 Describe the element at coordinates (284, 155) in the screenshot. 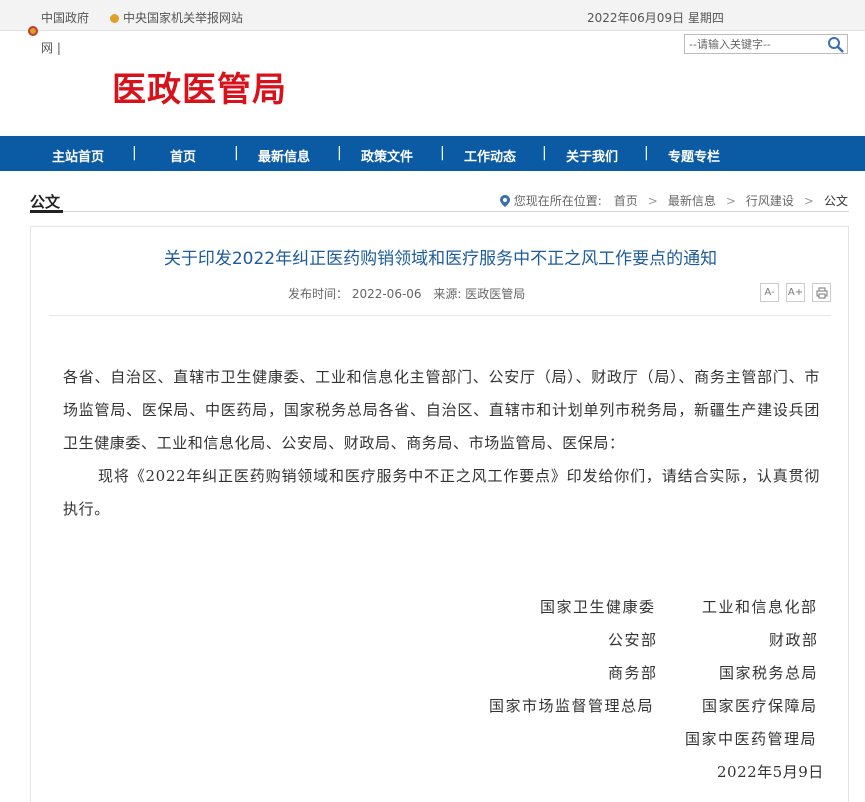

I see `nav-item-latest: 最新信息` at that location.